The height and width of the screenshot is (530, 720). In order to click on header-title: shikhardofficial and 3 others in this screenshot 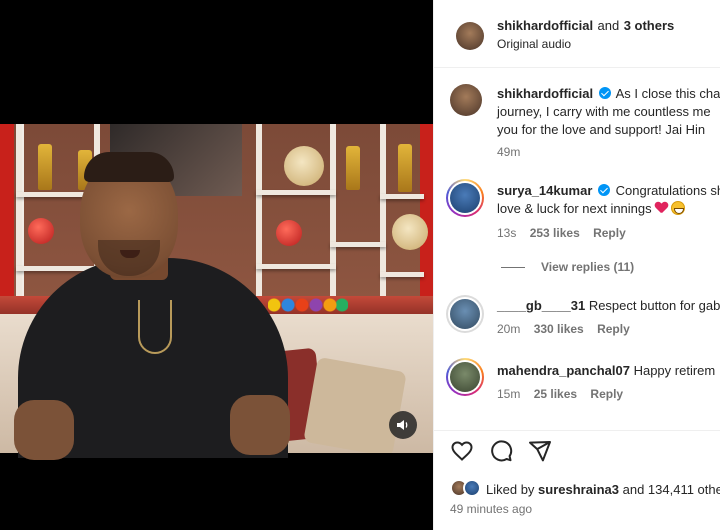, I will do `click(585, 26)`.